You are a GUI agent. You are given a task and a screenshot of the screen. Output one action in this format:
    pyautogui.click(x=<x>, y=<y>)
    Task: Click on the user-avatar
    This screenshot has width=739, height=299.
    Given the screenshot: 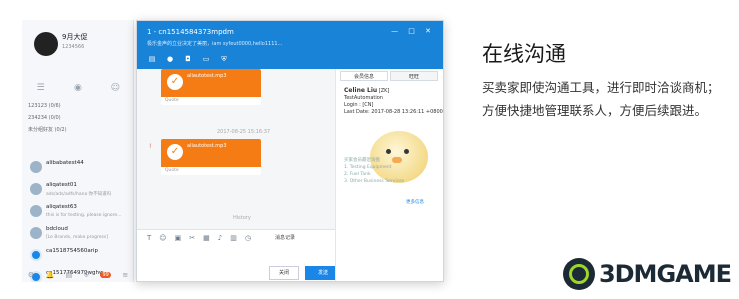 What is the action you would take?
    pyautogui.click(x=46, y=44)
    